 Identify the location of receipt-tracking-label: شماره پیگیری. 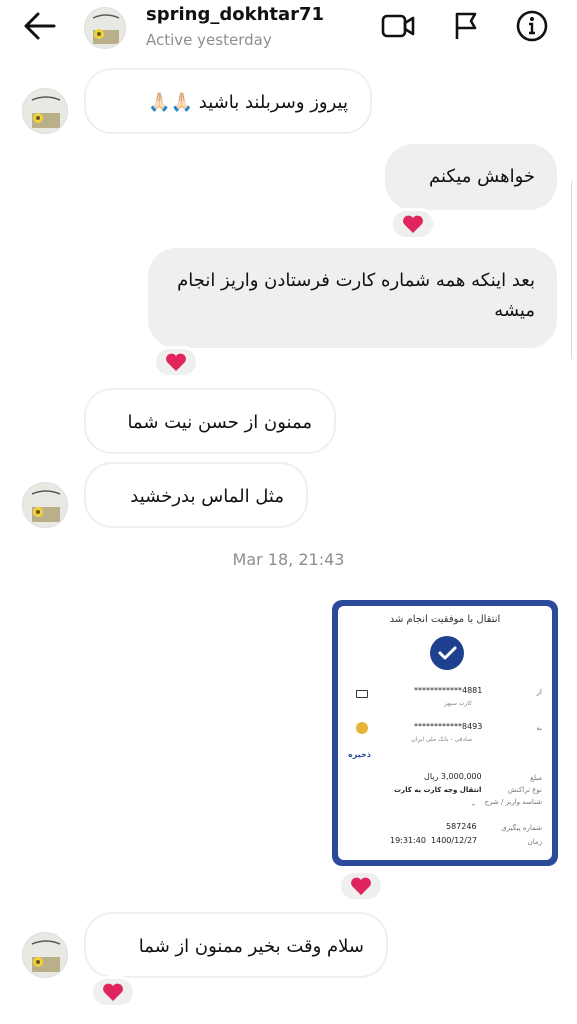
(521, 828).